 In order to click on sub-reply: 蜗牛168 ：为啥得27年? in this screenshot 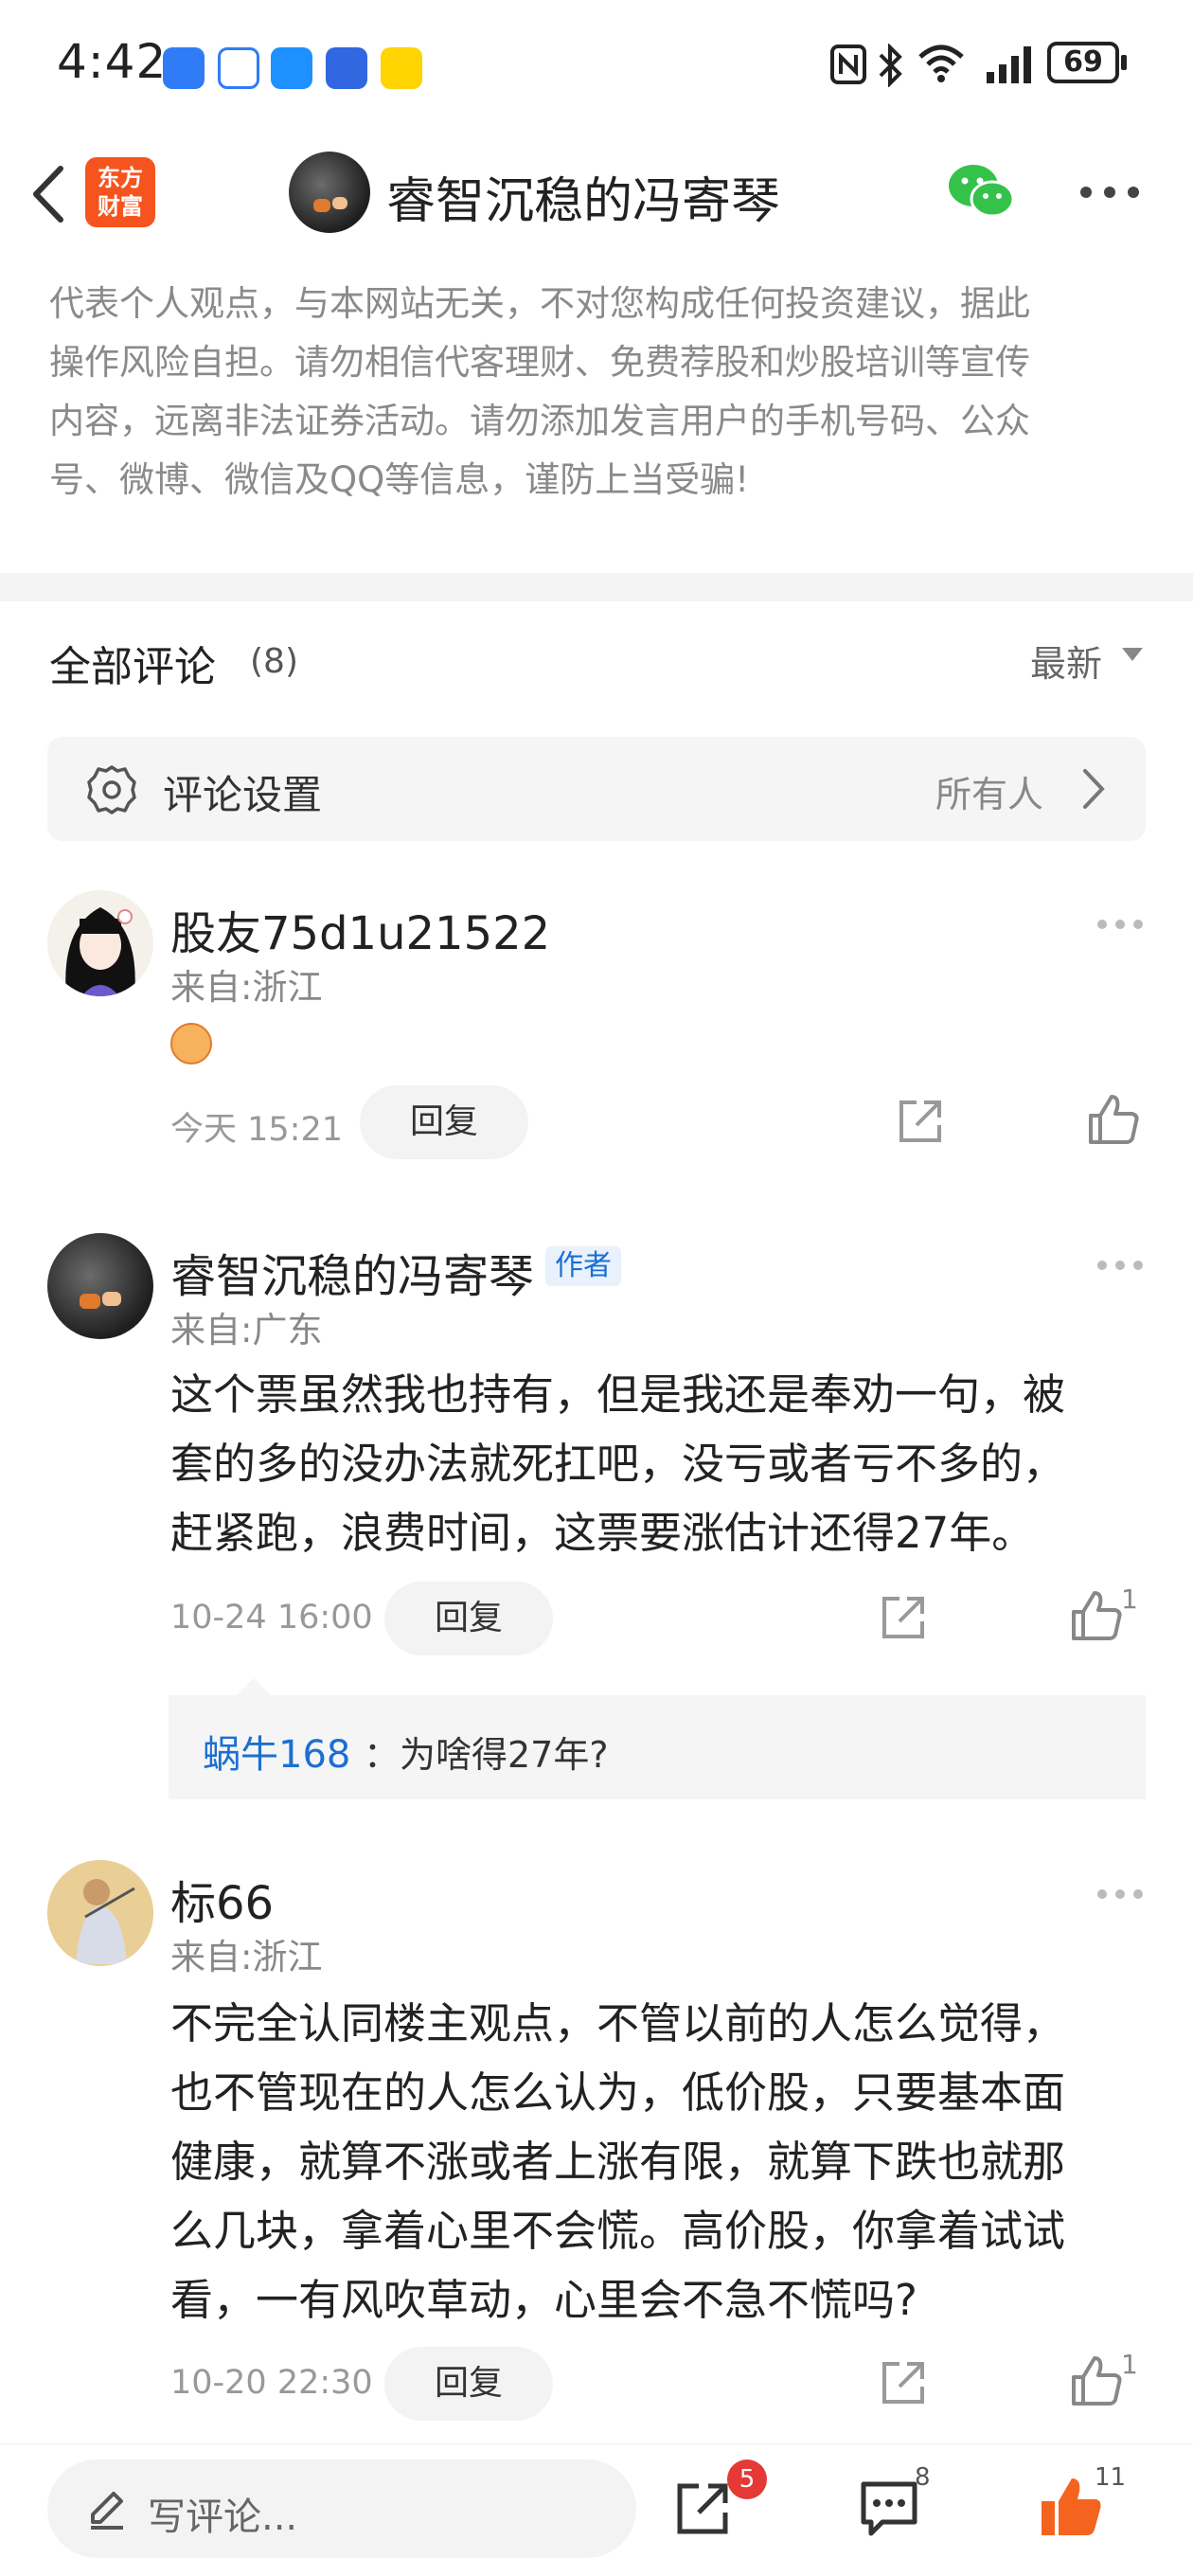, I will do `click(657, 1747)`.